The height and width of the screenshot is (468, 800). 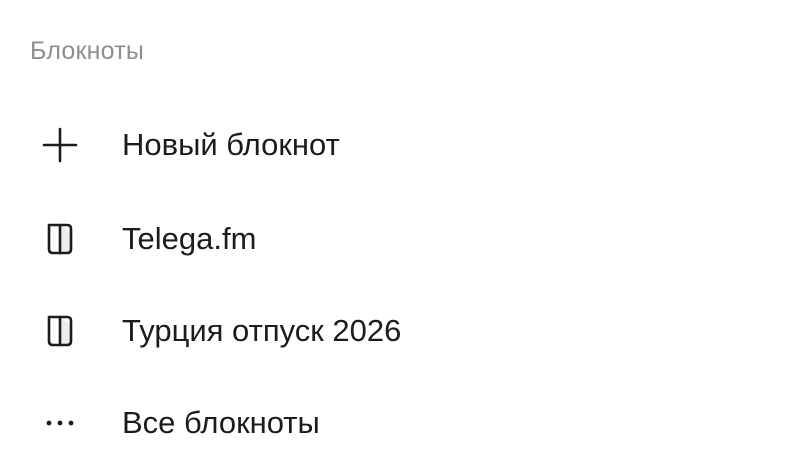 What do you see at coordinates (60, 145) in the screenshot?
I see `plus-icon` at bounding box center [60, 145].